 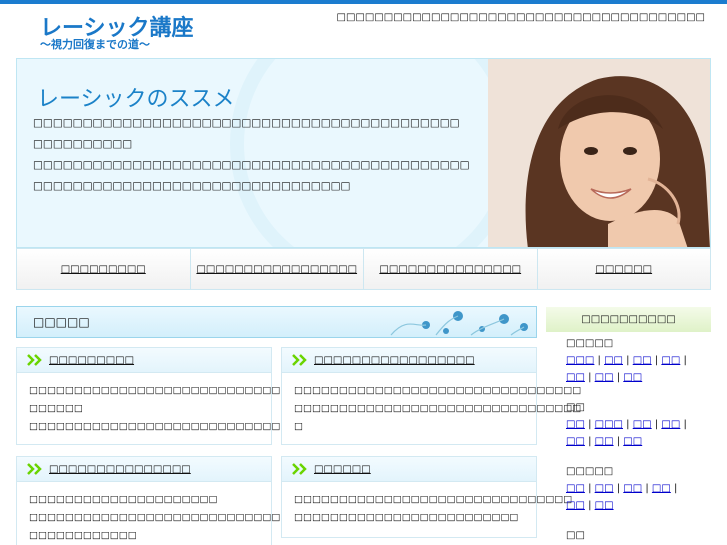 What do you see at coordinates (56, 408) in the screenshot?
I see `card-text-line: □□□□□□` at bounding box center [56, 408].